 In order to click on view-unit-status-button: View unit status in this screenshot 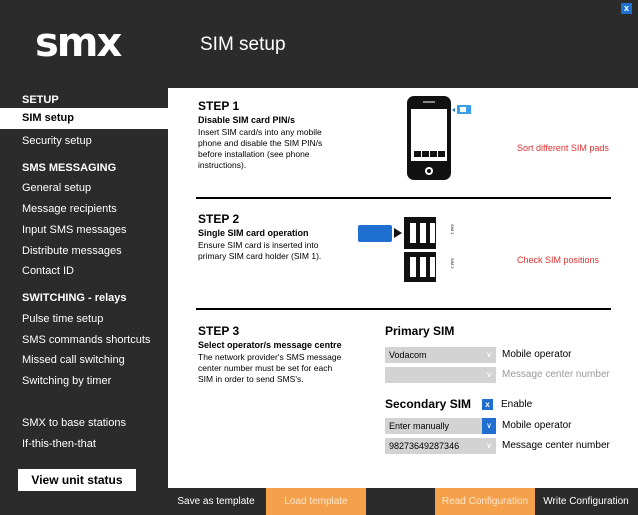, I will do `click(77, 480)`.